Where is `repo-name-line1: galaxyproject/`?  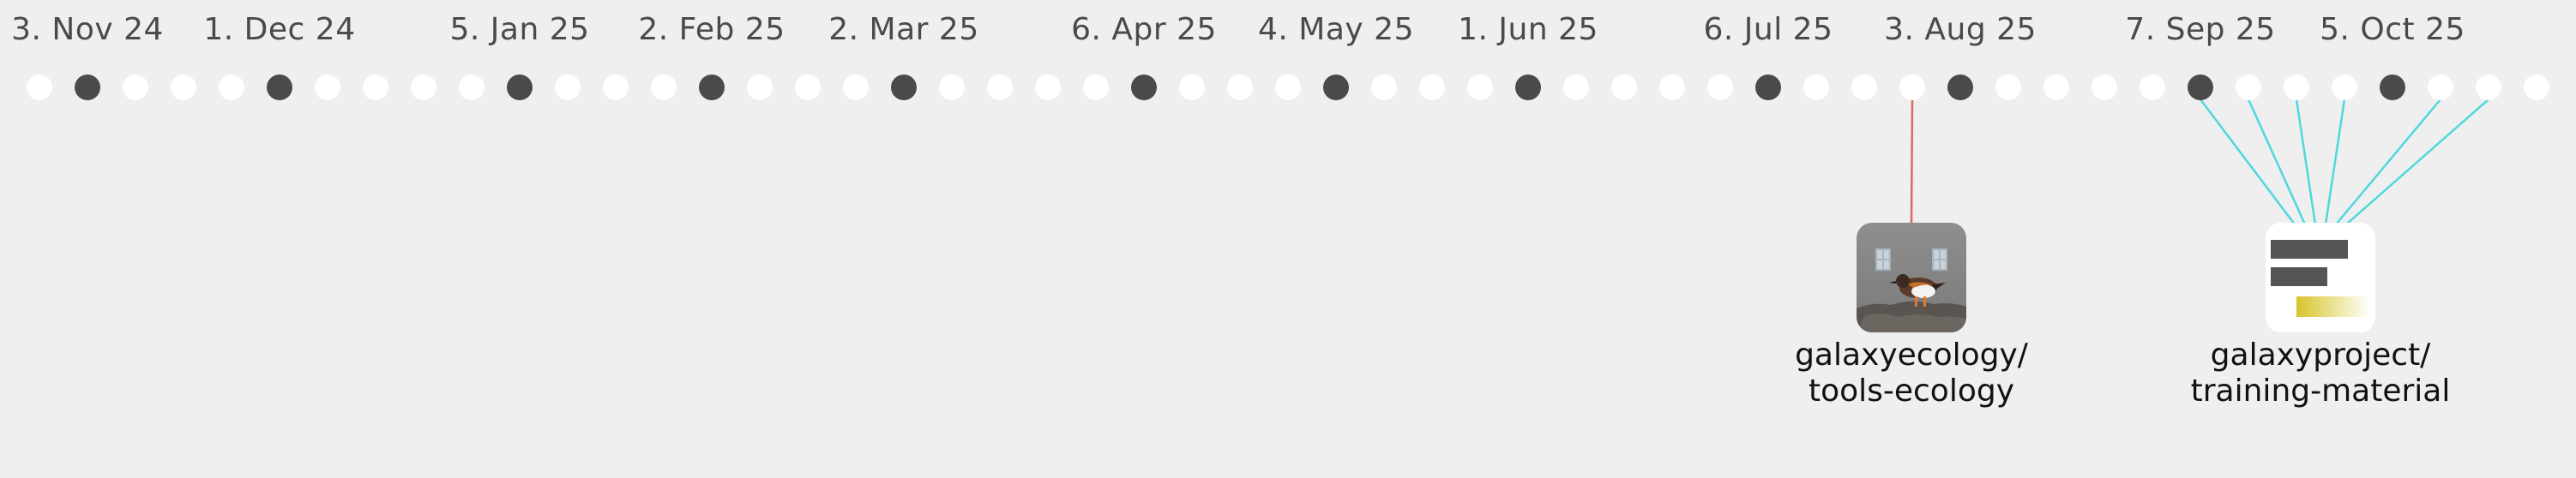
repo-name-line1: galaxyproject/ is located at coordinates (2320, 355).